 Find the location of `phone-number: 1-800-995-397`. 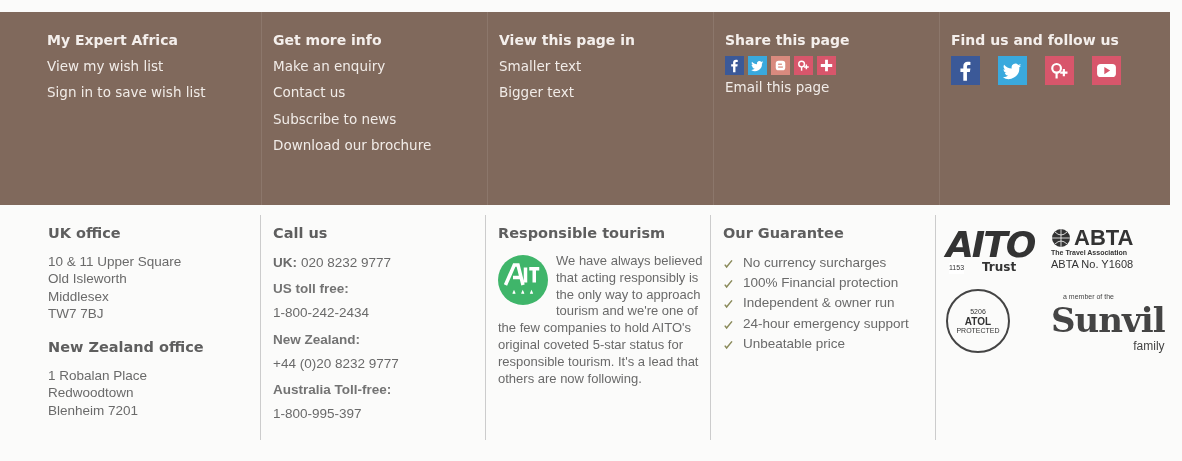

phone-number: 1-800-995-397 is located at coordinates (318, 414).